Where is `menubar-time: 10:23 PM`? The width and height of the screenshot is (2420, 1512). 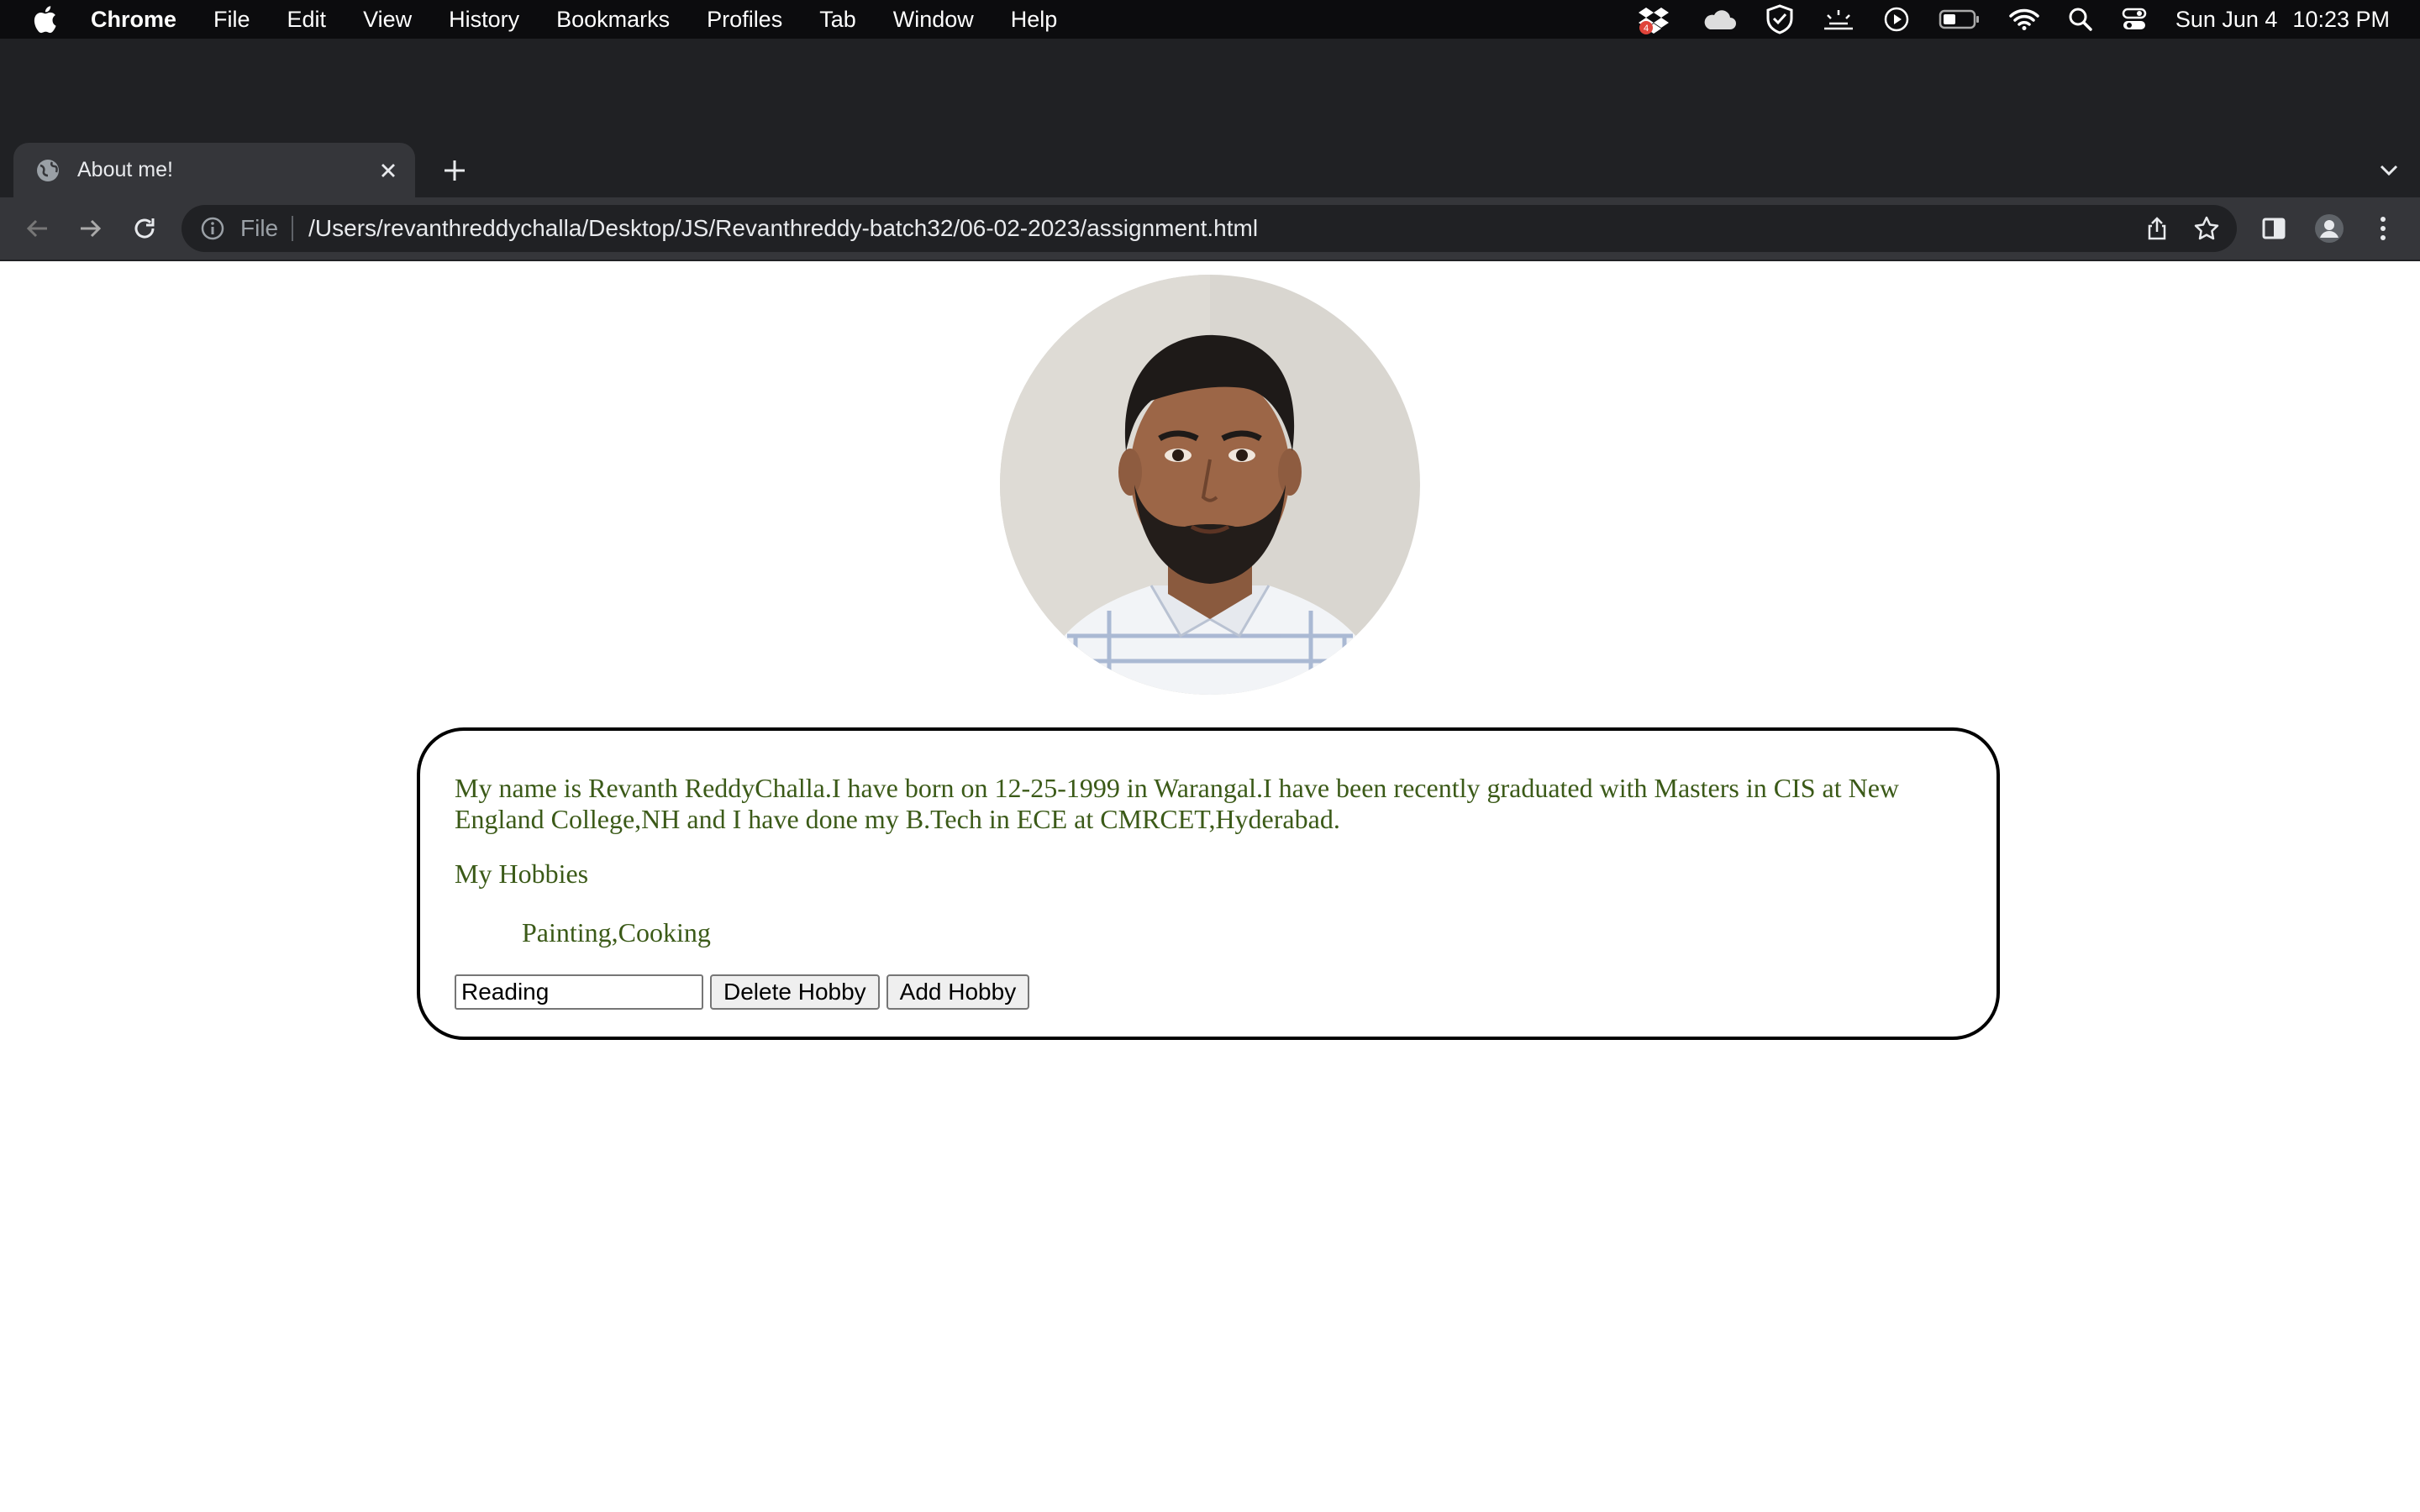 menubar-time: 10:23 PM is located at coordinates (2341, 19).